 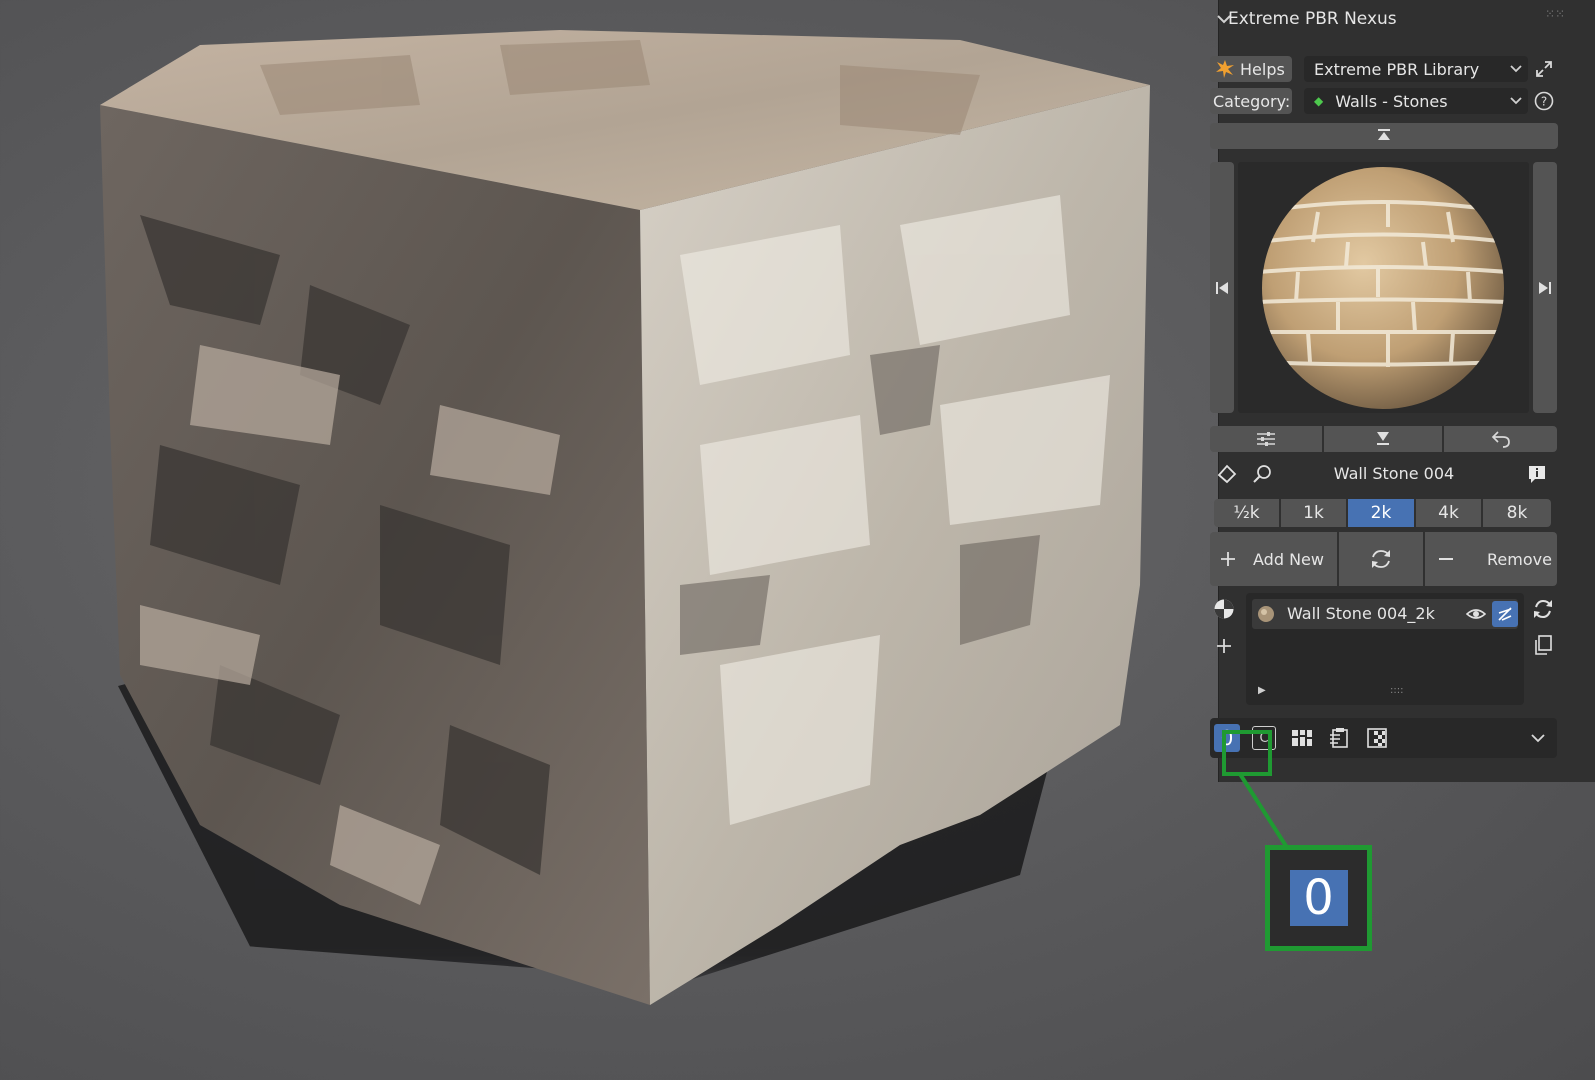 I want to click on material-name: Wall Stone 004, so click(x=1394, y=473).